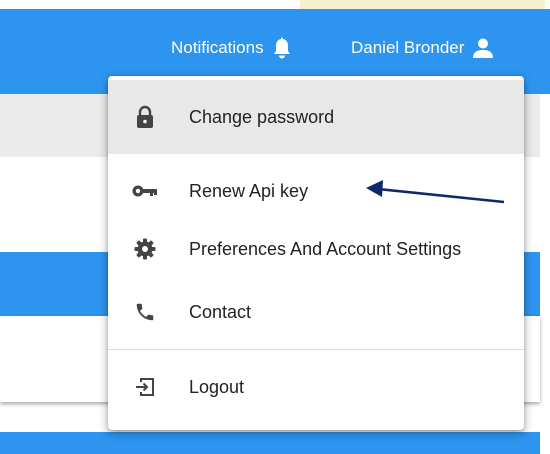 The height and width of the screenshot is (454, 550). Describe the element at coordinates (145, 312) in the screenshot. I see `phone-icon` at that location.